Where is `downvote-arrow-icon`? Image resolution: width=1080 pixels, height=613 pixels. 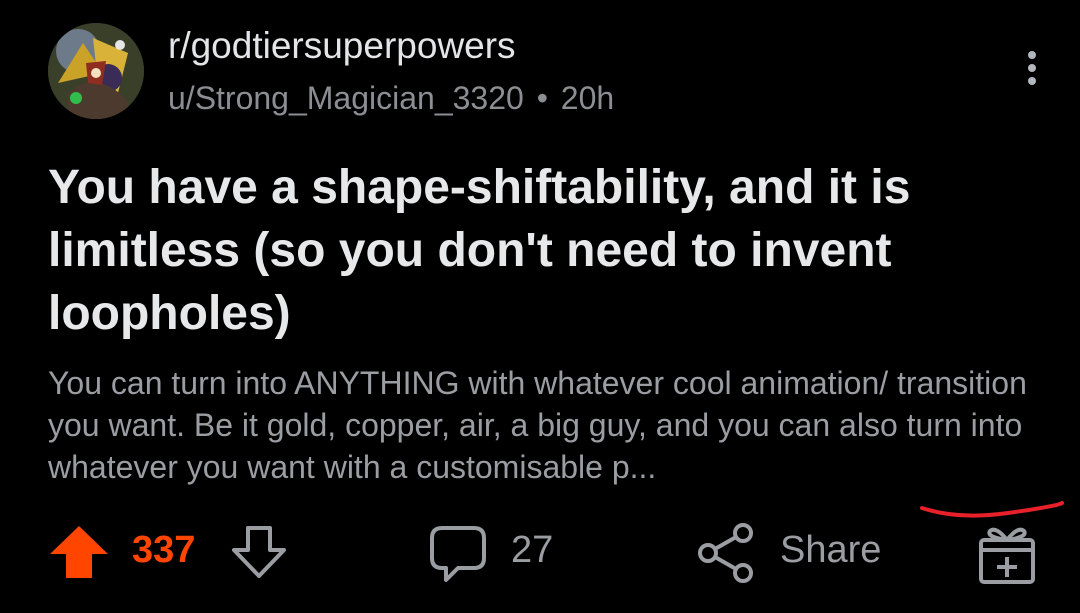
downvote-arrow-icon is located at coordinates (259, 552).